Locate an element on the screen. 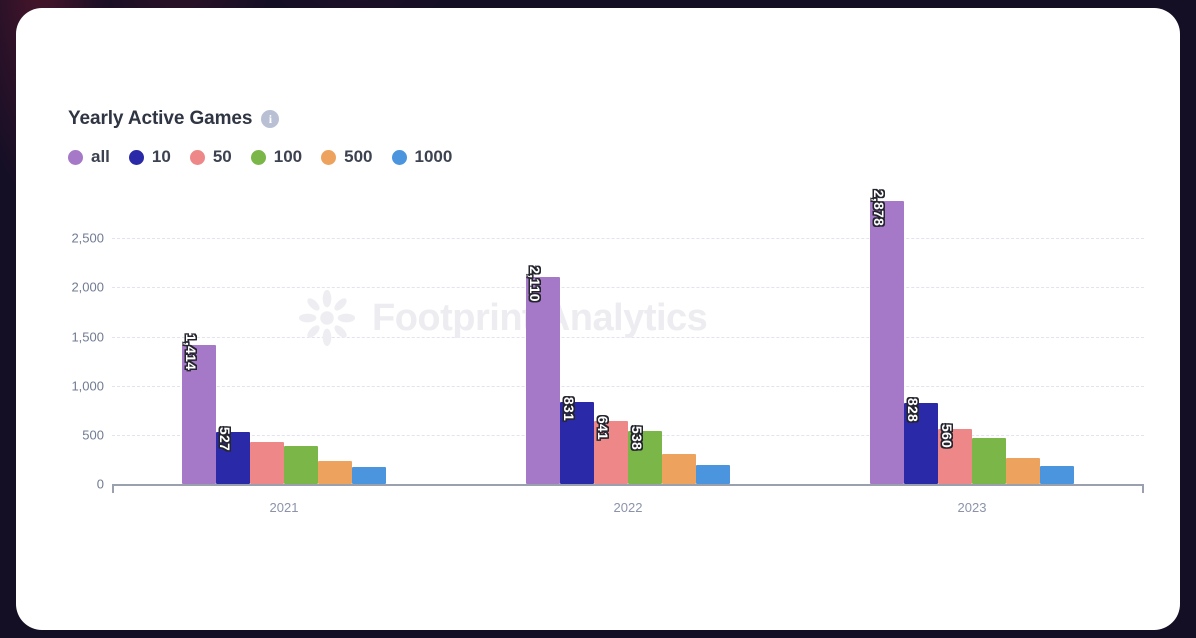 The height and width of the screenshot is (638, 1196). bar-group-2021: 1,414 527 is located at coordinates (284, 341).